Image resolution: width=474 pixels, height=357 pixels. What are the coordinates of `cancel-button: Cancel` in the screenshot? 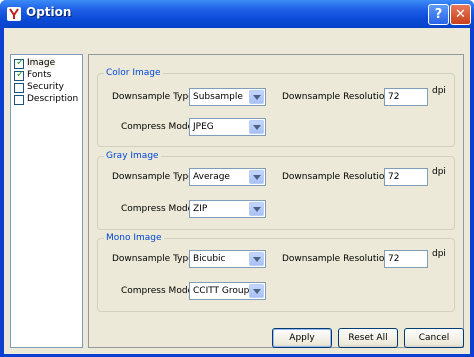 It's located at (434, 338).